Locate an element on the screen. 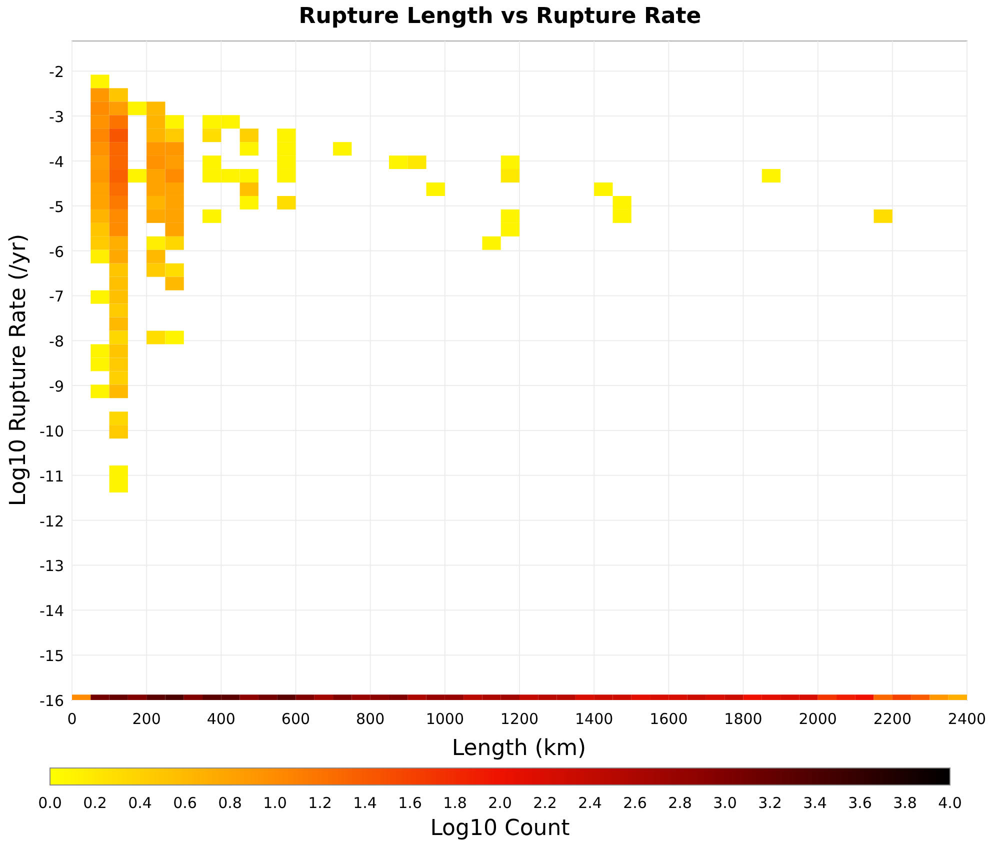 This screenshot has height=850, width=1000. y-tick-label: -6 is located at coordinates (56, 251).